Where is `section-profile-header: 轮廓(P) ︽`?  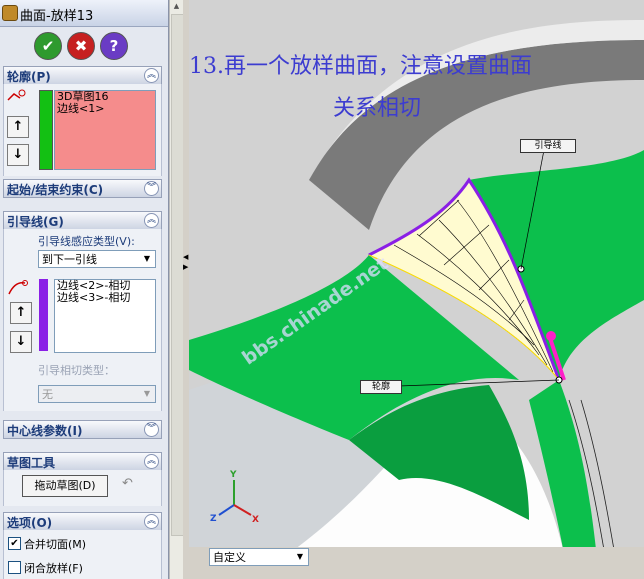
section-profile-header: 轮廓(P) ︽ is located at coordinates (82, 75).